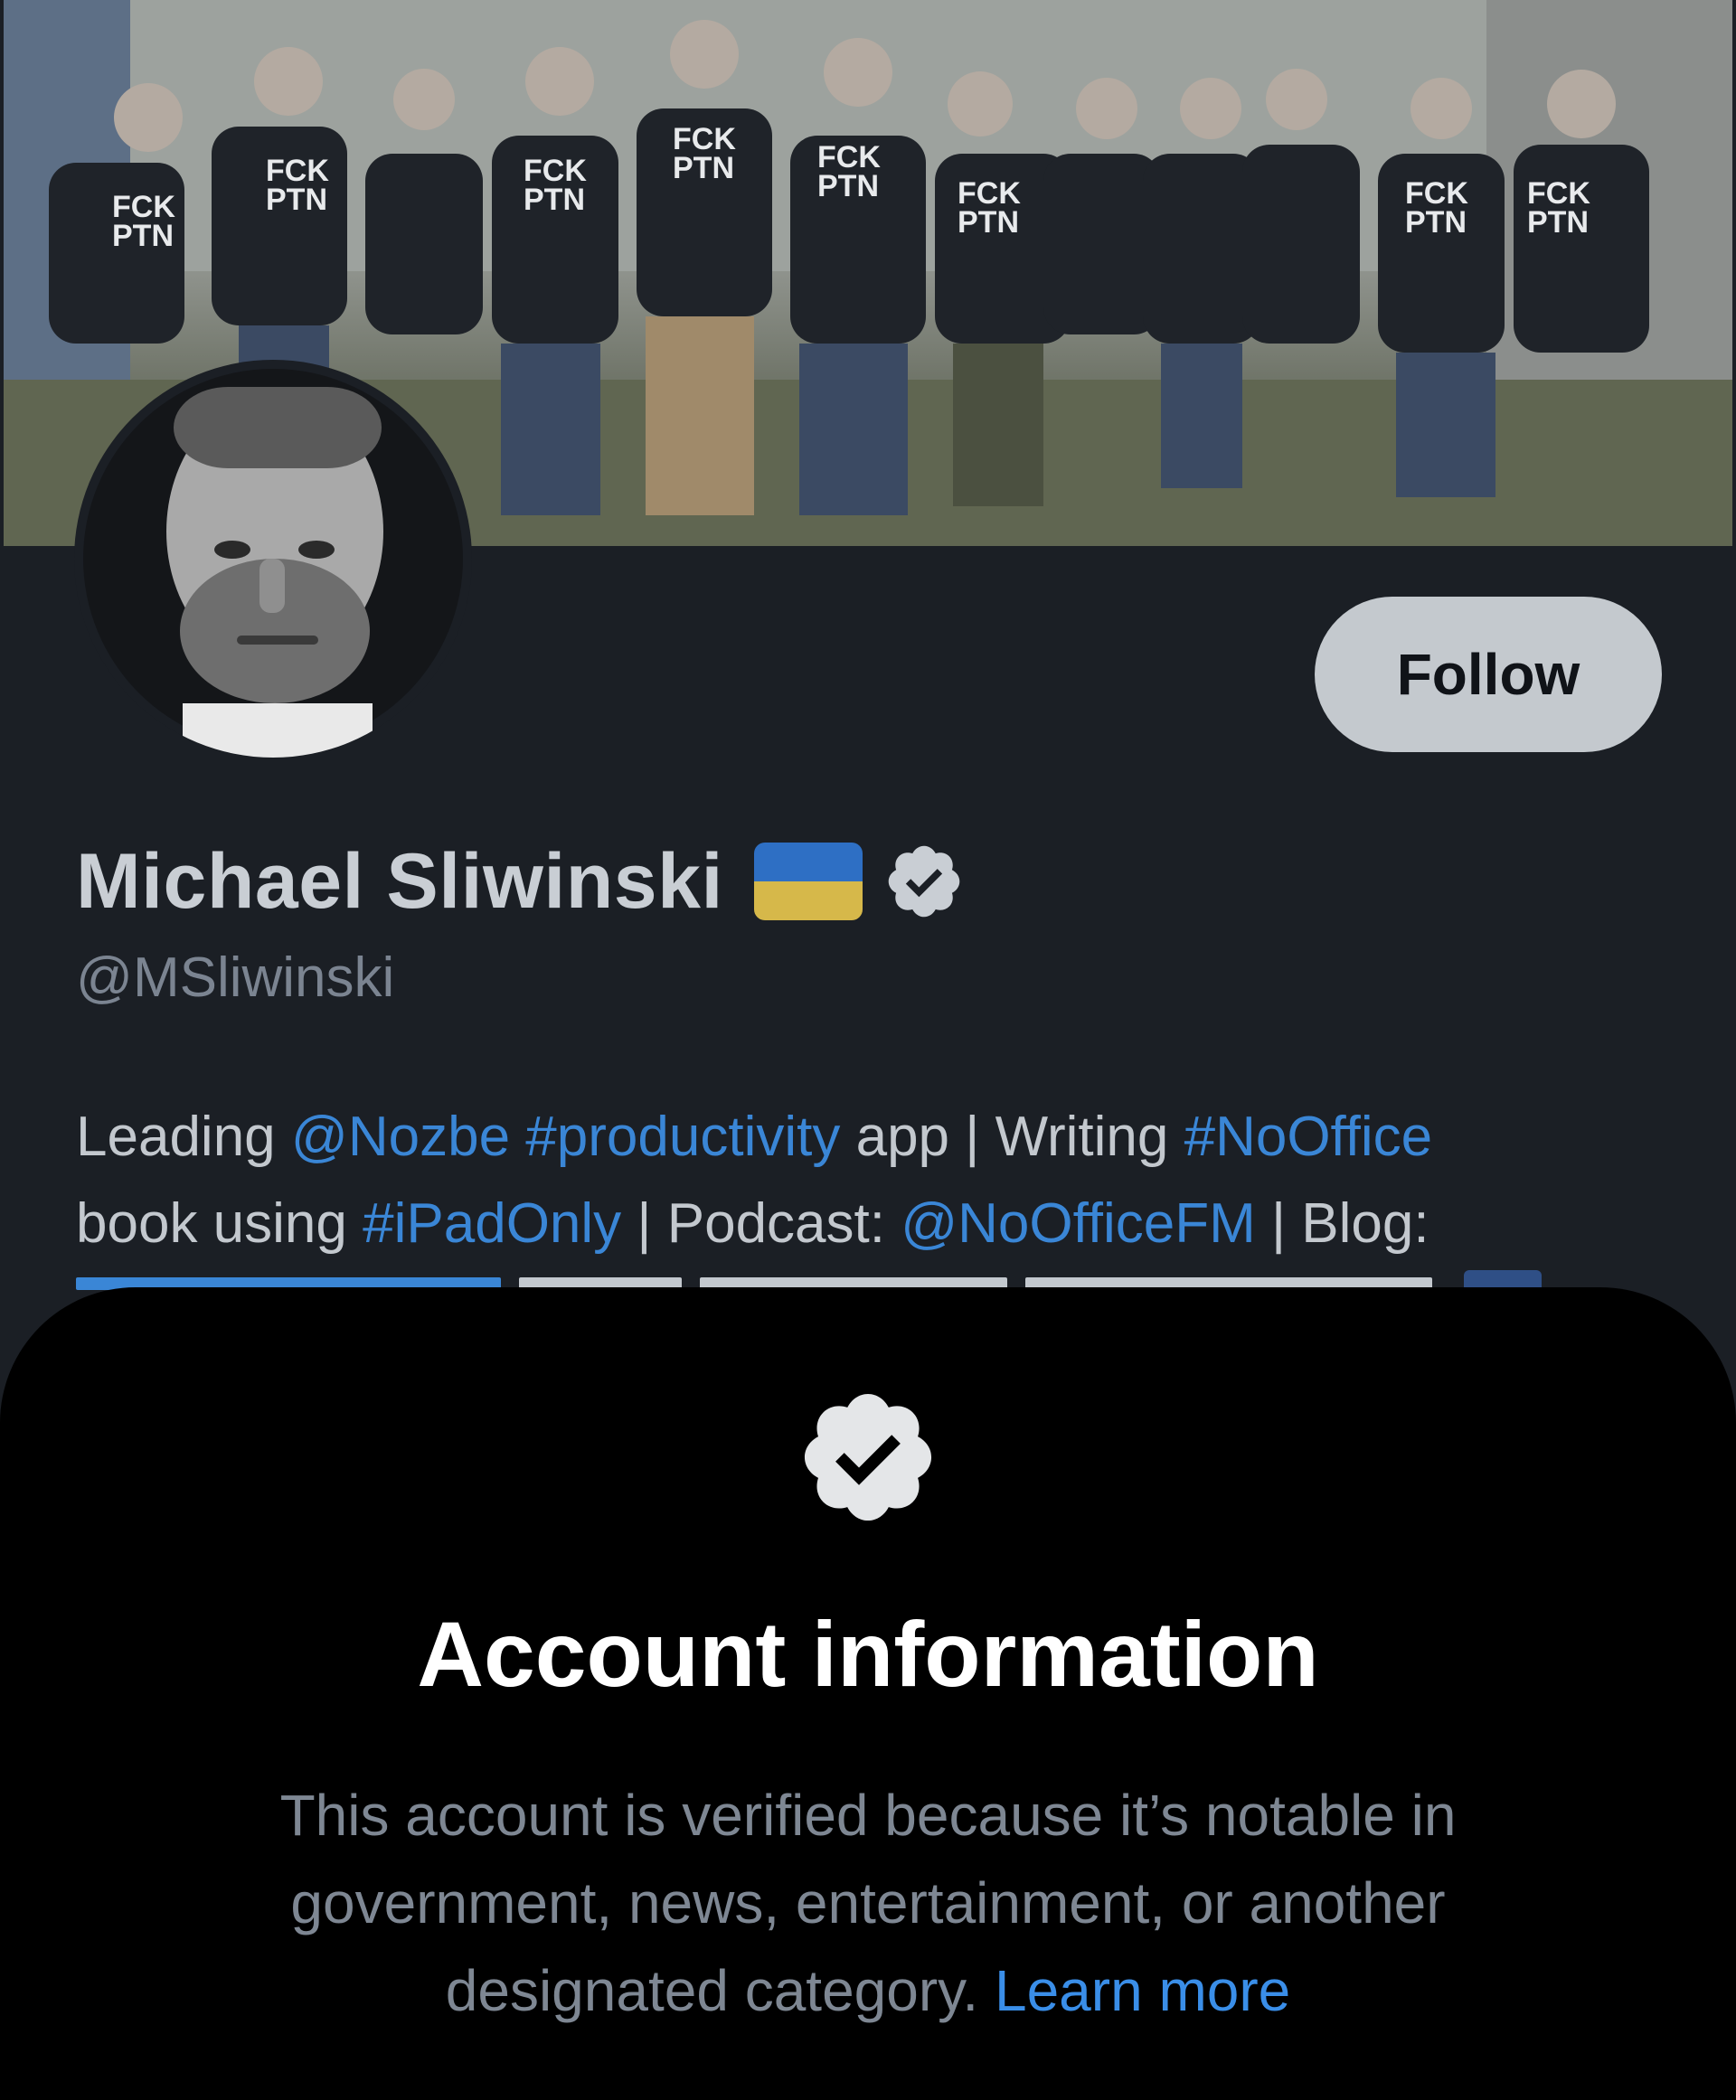  I want to click on bio-text: | Podcast:, so click(761, 1223).